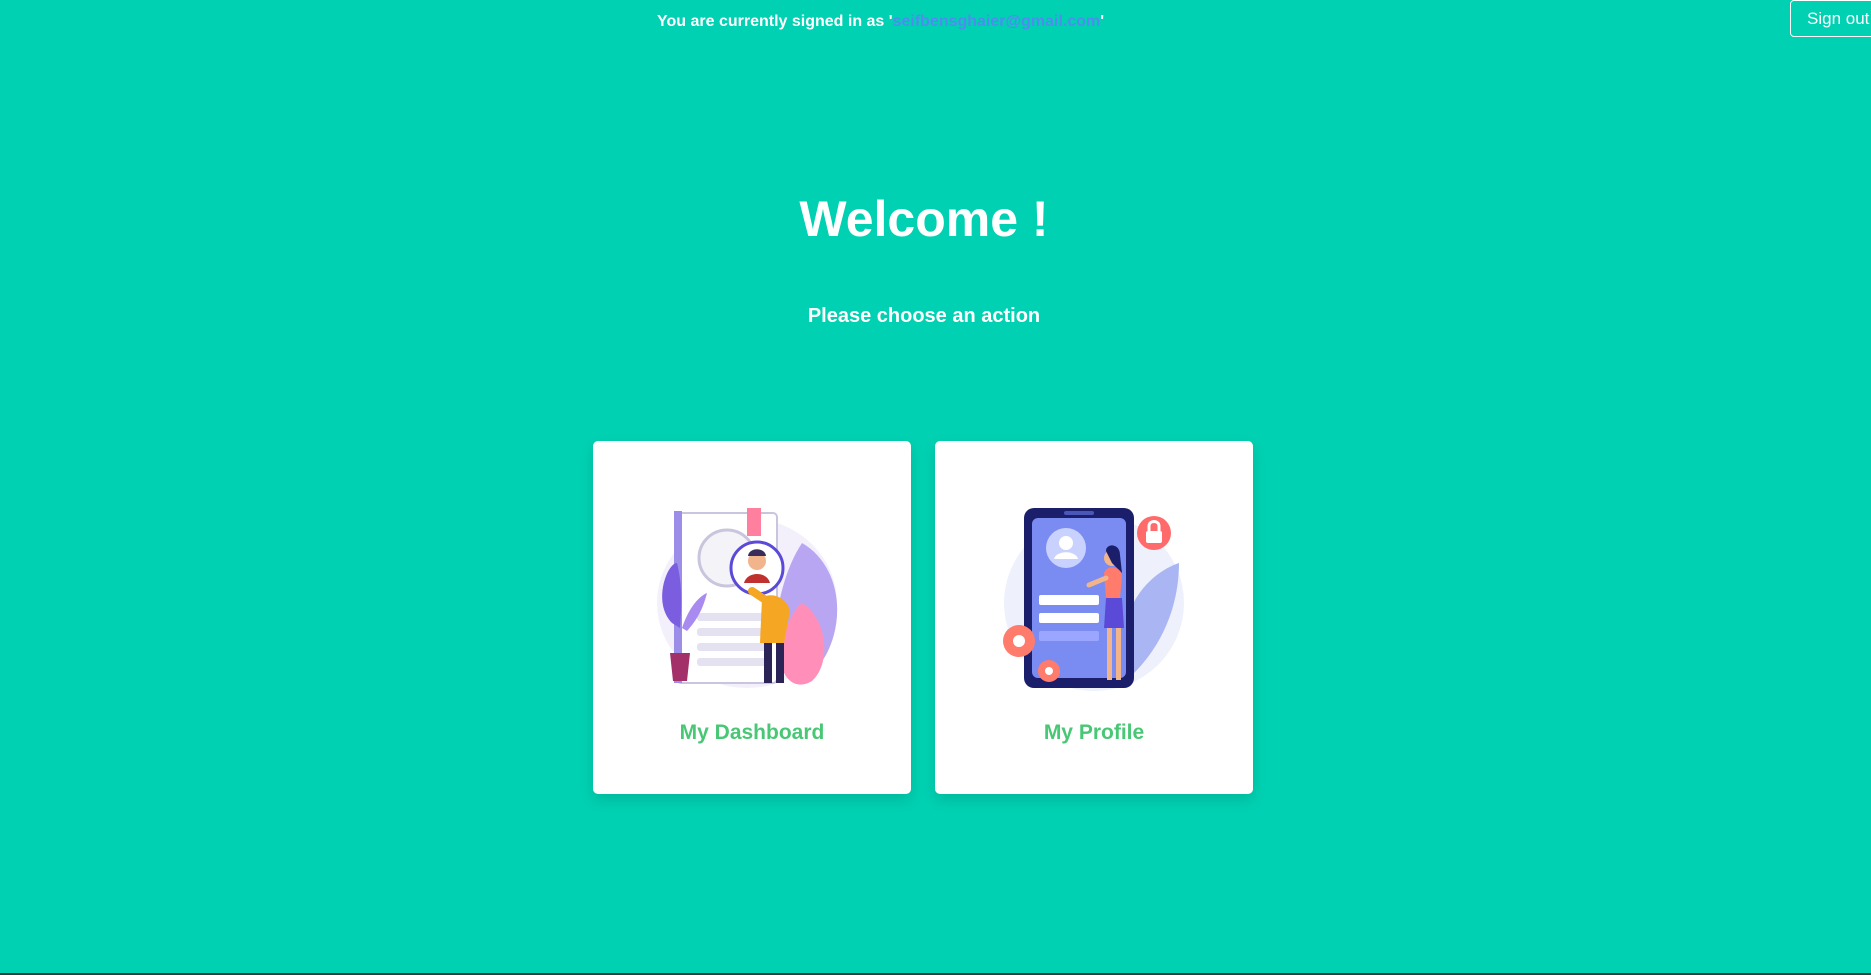 The width and height of the screenshot is (1871, 975). I want to click on profile-card: My Profile, so click(1094, 617).